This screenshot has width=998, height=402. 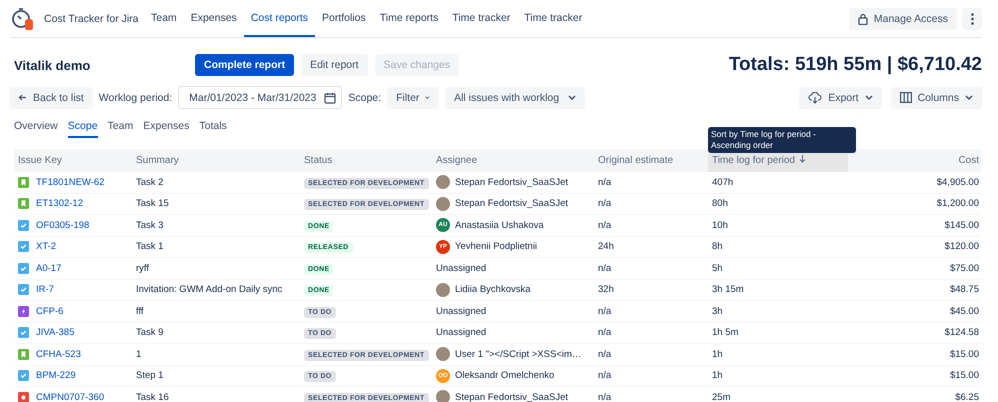 What do you see at coordinates (840, 97) in the screenshot?
I see `export-button: Export` at bounding box center [840, 97].